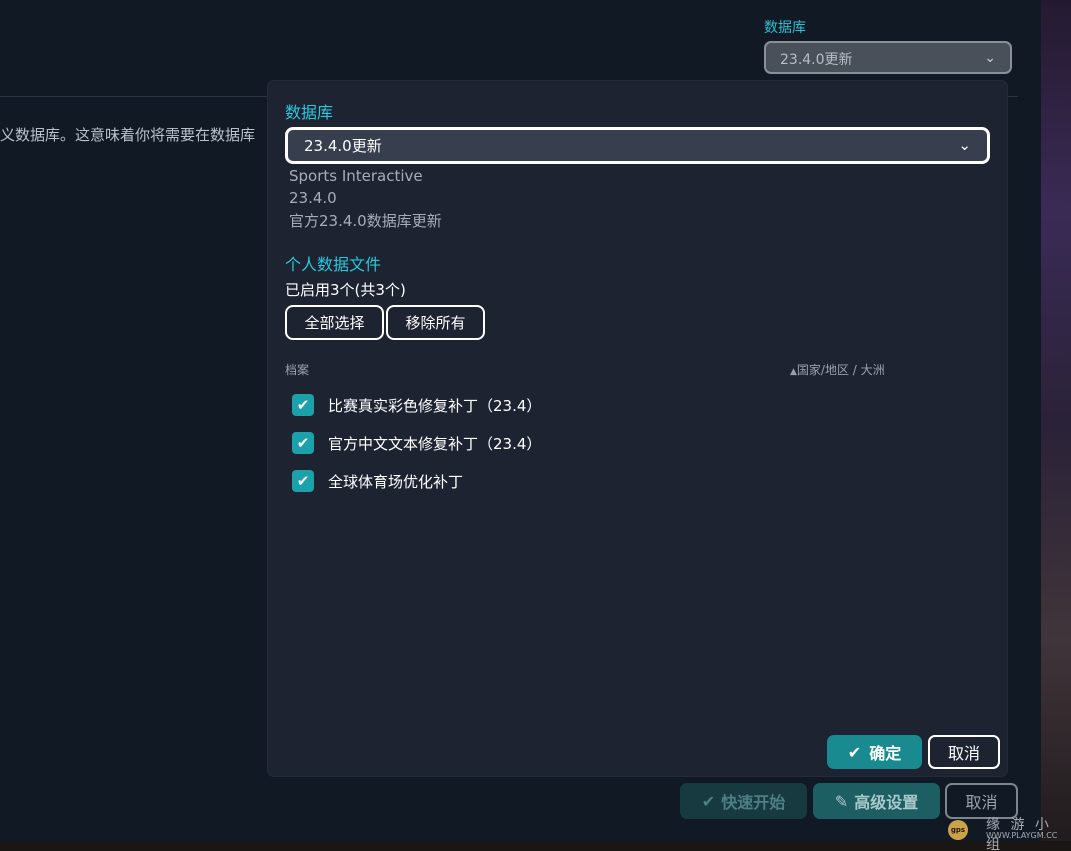 This screenshot has width=1071, height=851. I want to click on list-item: ✔ 比赛真实彩色修复补丁（23.4）, so click(416, 405).